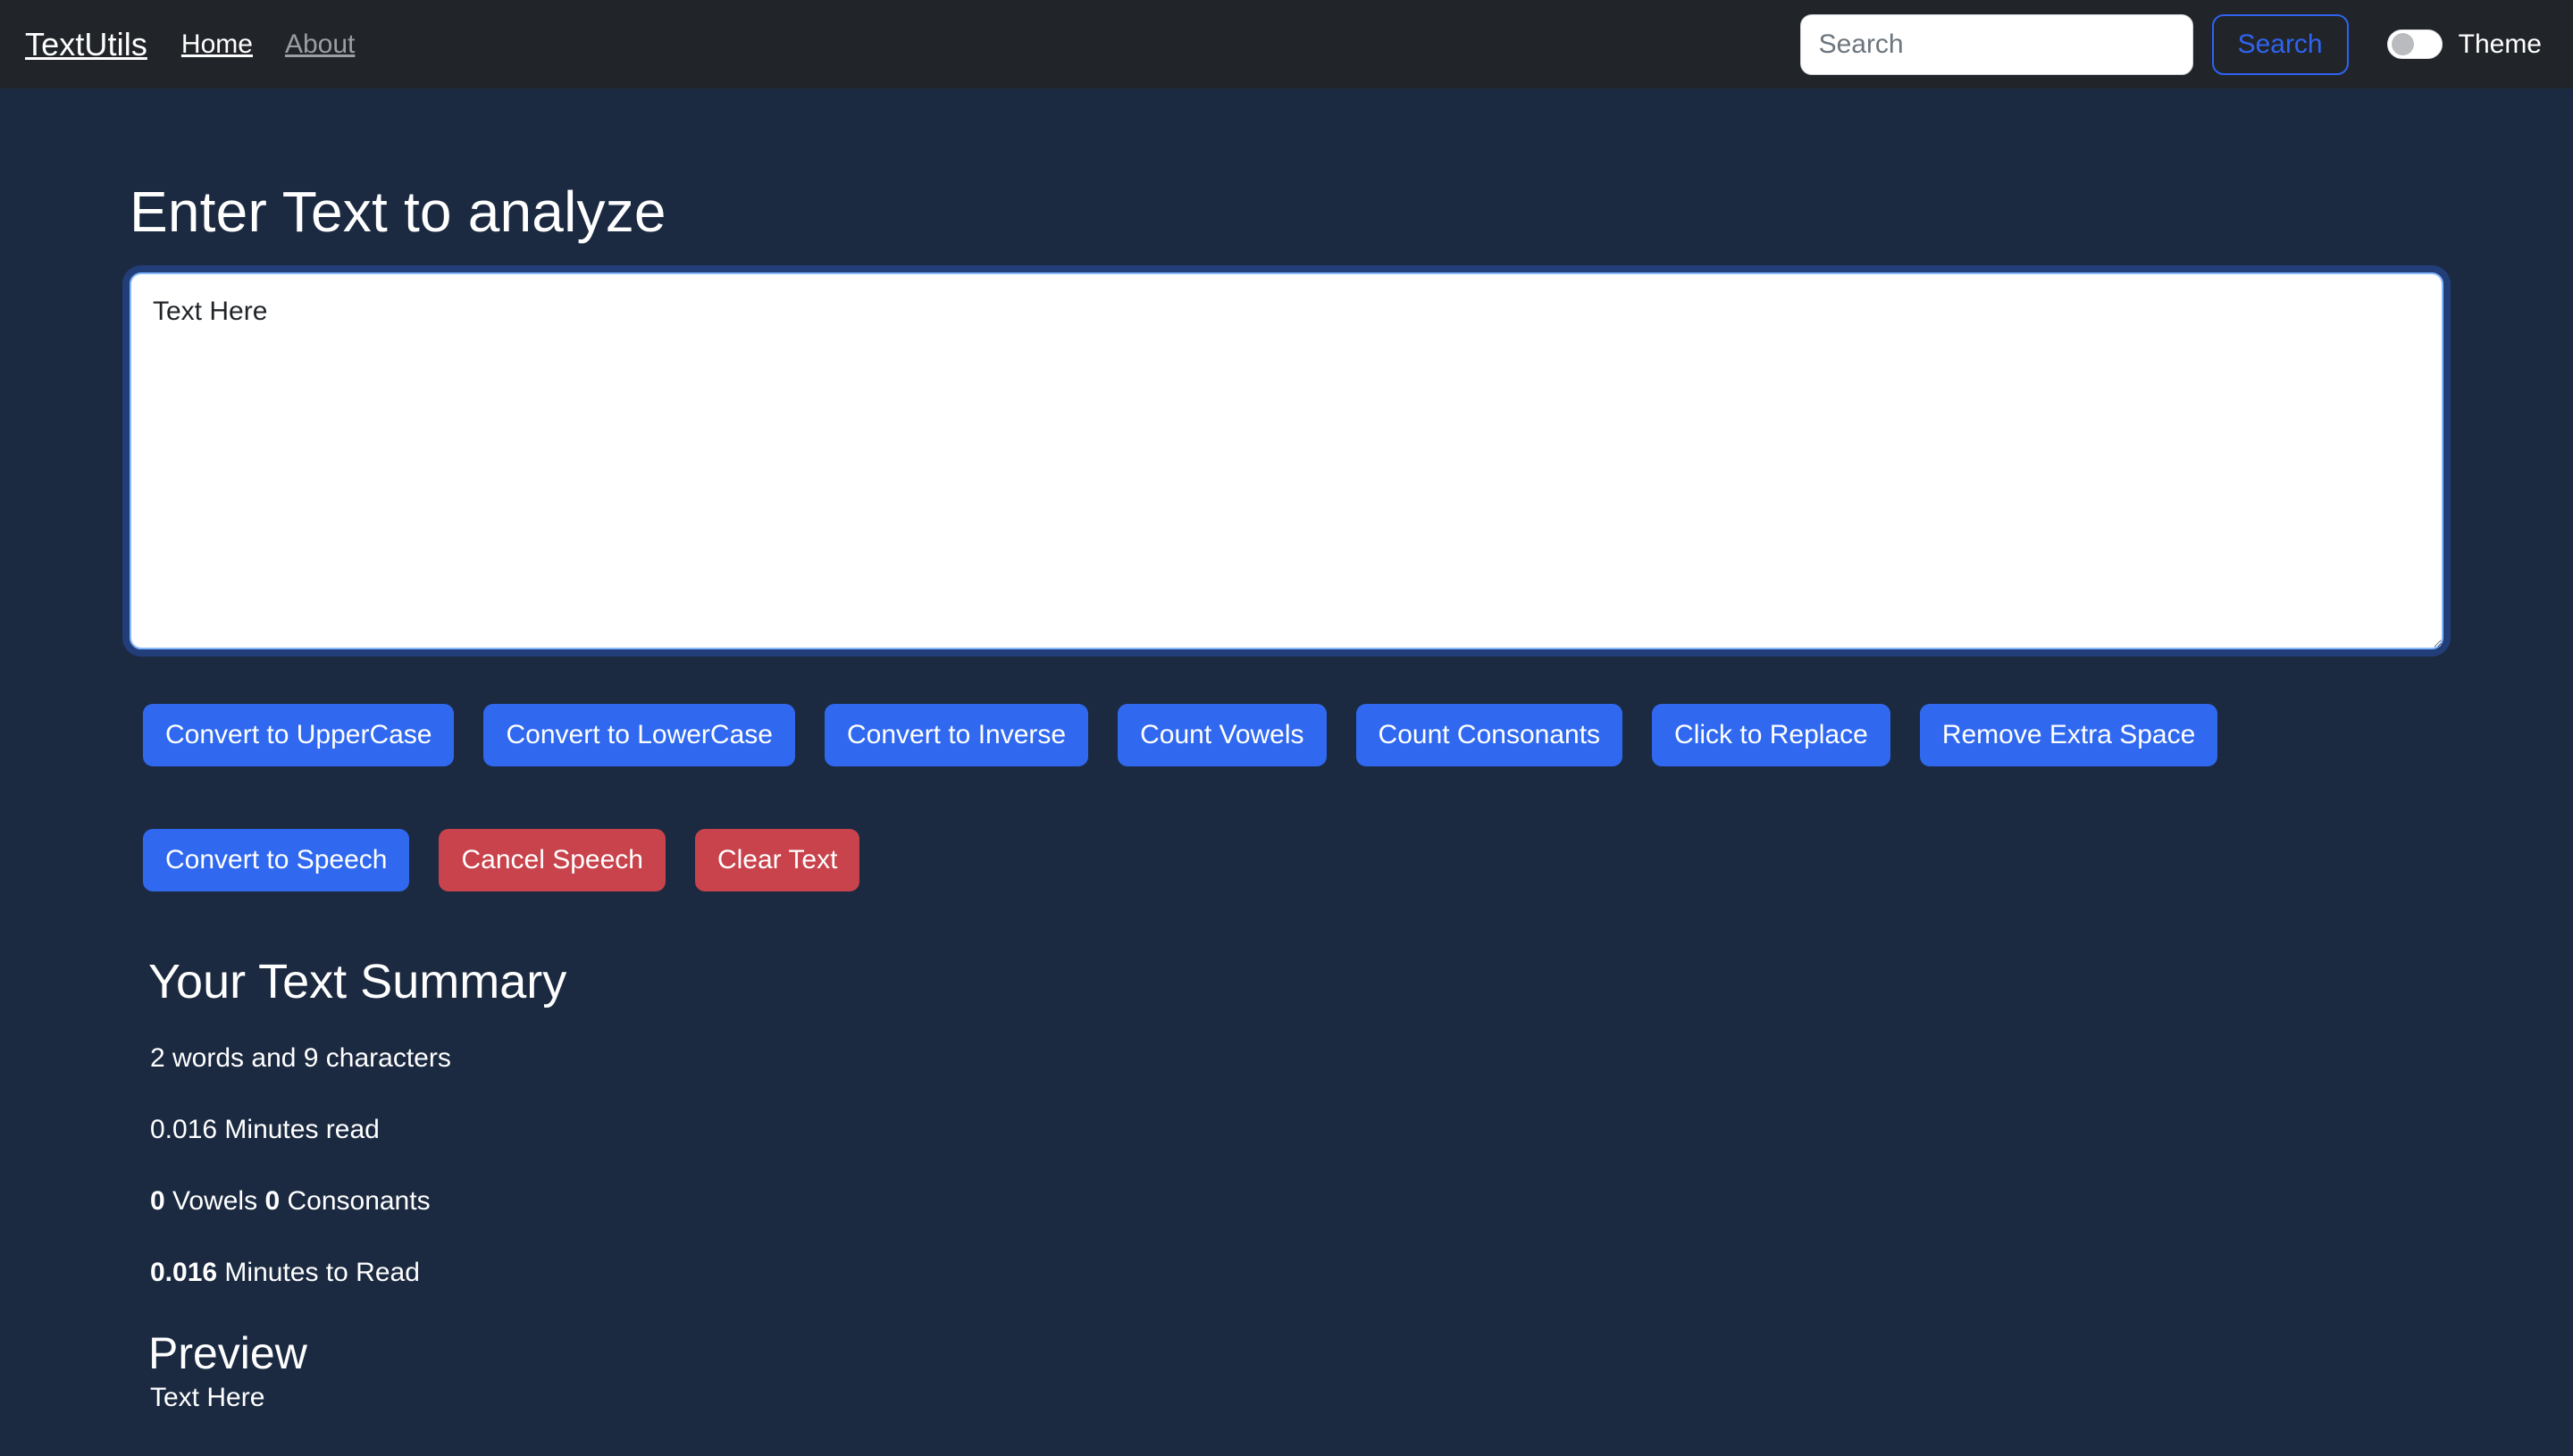 This screenshot has height=1456, width=2573. I want to click on convert-to-uppercase-button: Convert to UpperCase, so click(299, 735).